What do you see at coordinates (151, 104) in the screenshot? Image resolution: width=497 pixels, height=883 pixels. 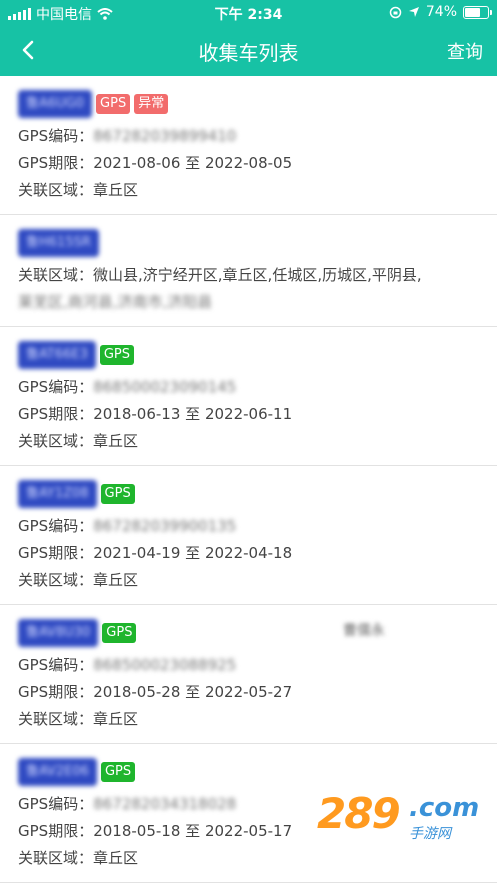 I see `abnormal-badge: 异常` at bounding box center [151, 104].